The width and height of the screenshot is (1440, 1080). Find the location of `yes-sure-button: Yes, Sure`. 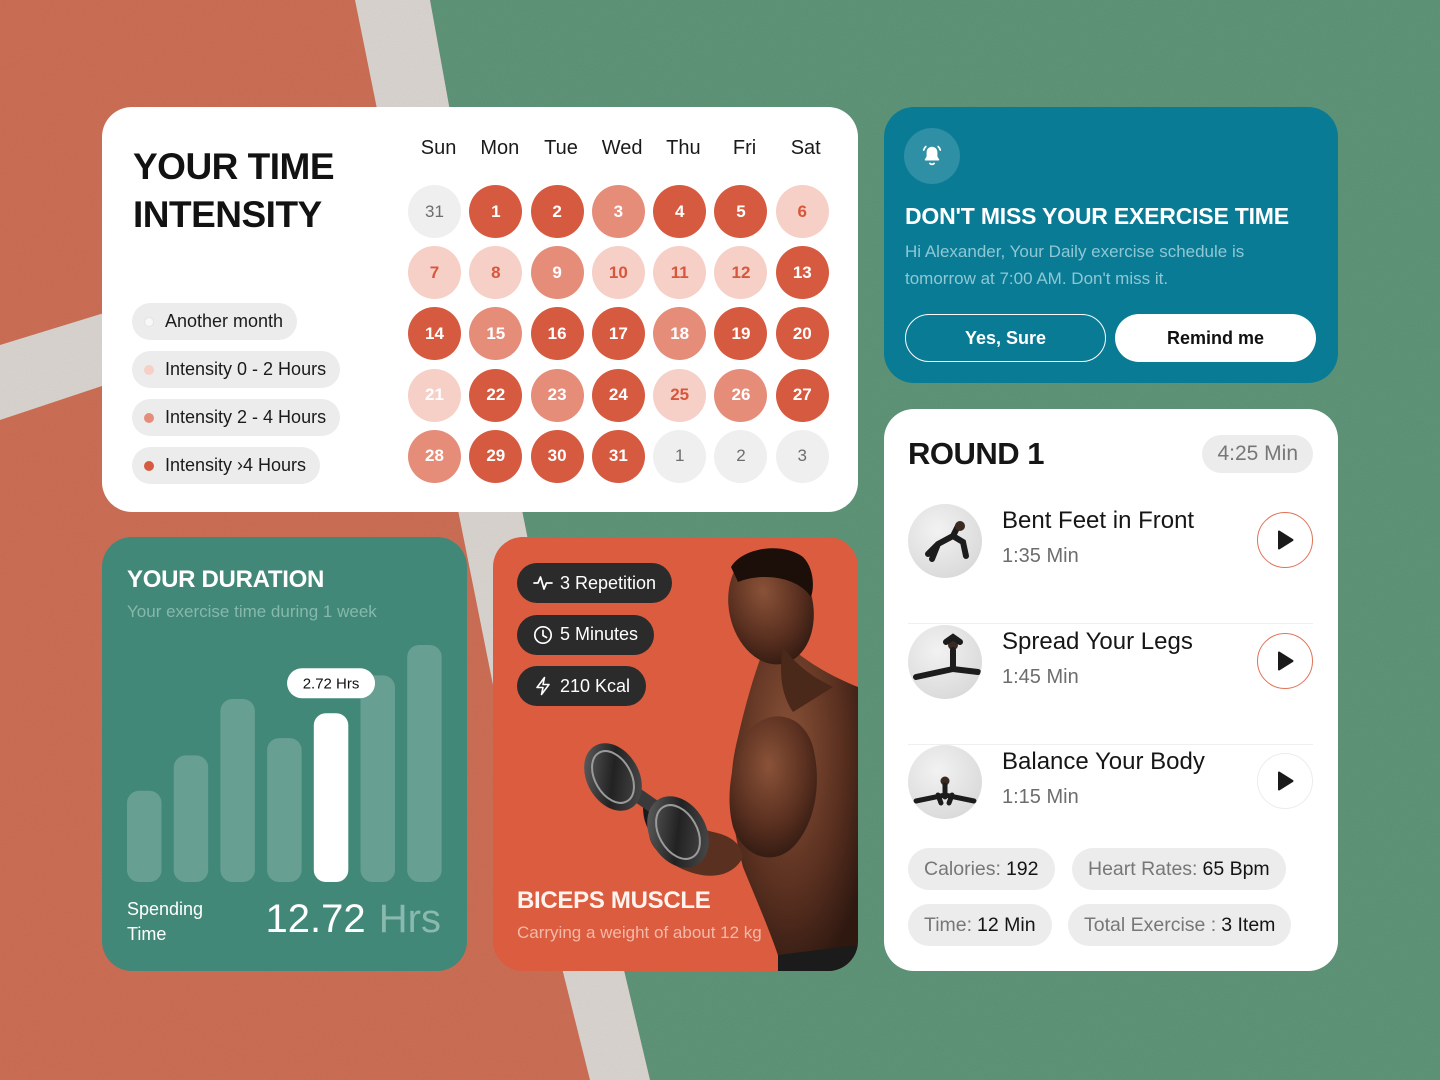

yes-sure-button: Yes, Sure is located at coordinates (1005, 338).